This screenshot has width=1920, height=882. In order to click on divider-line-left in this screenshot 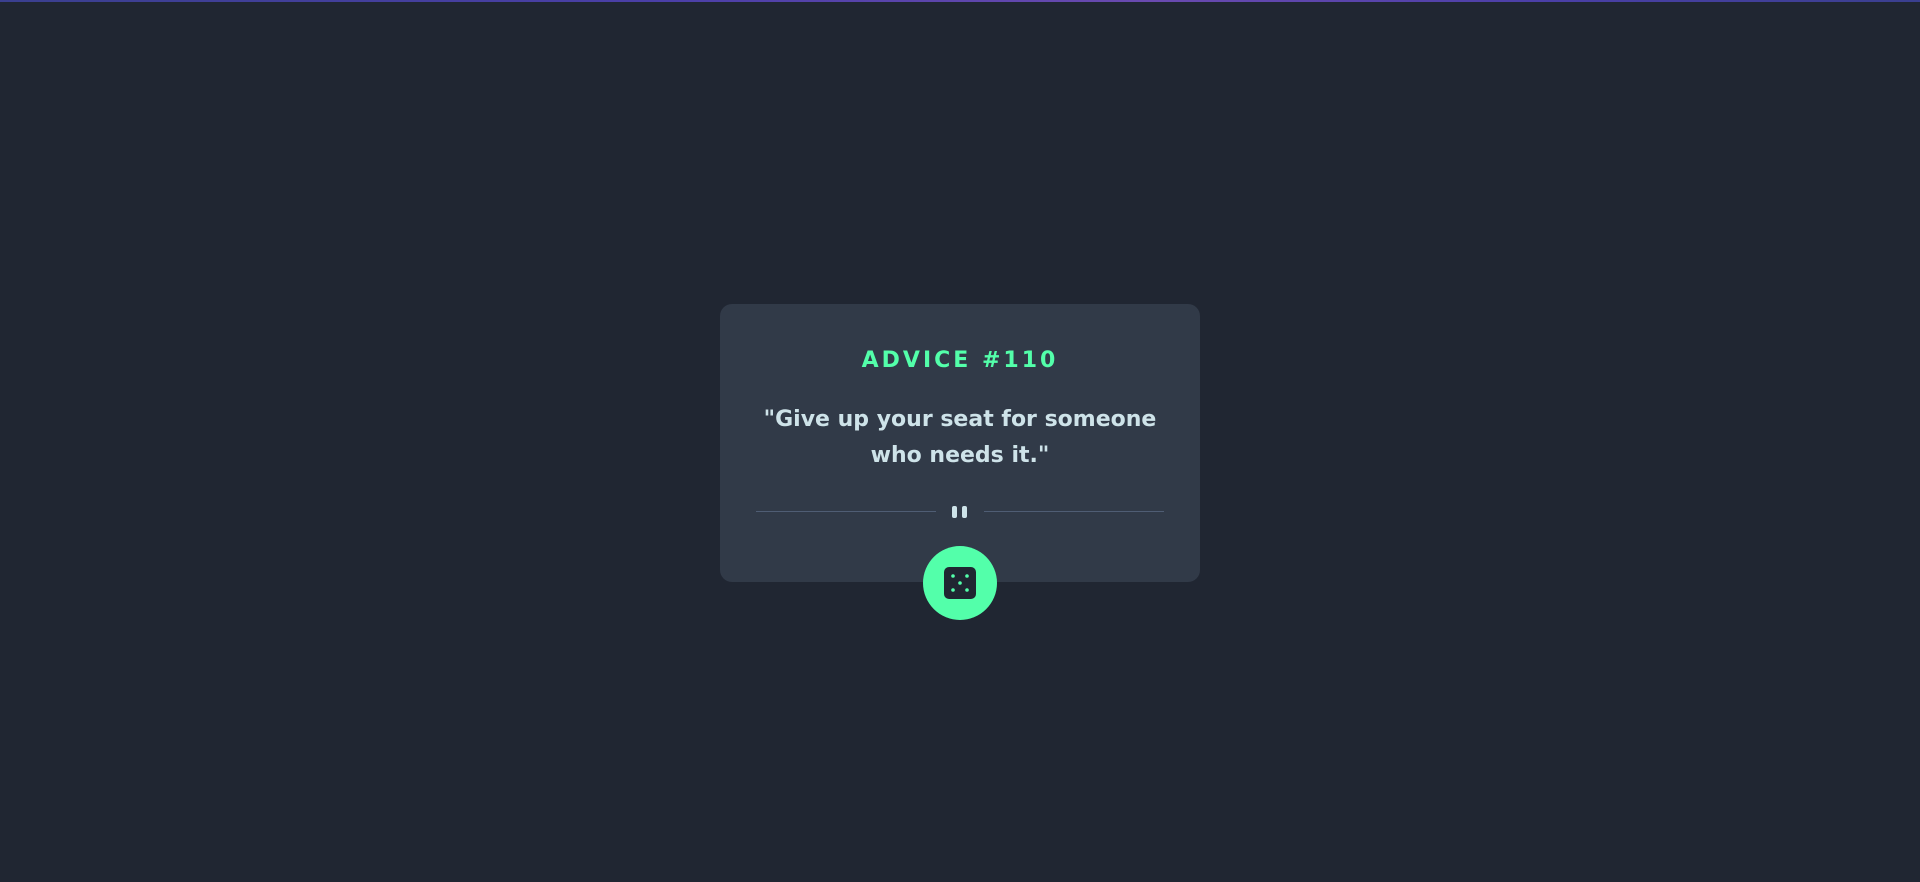, I will do `click(846, 511)`.